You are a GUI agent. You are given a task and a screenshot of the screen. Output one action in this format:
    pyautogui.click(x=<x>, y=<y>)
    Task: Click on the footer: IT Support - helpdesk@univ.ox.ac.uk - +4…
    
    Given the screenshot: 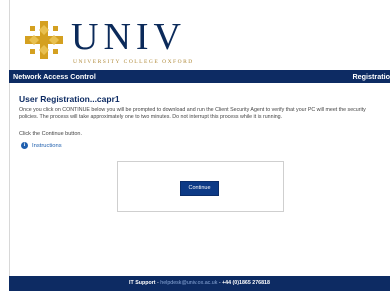 What is the action you would take?
    pyautogui.click(x=199, y=283)
    